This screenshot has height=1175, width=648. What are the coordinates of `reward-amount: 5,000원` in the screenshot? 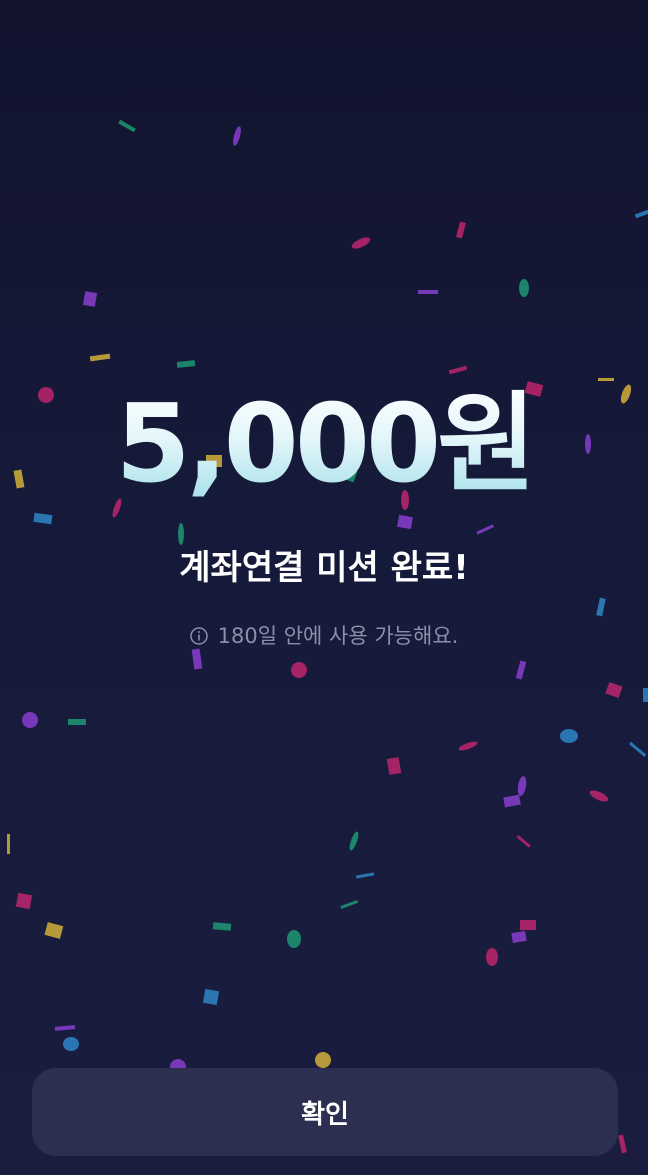 It's located at (324, 445).